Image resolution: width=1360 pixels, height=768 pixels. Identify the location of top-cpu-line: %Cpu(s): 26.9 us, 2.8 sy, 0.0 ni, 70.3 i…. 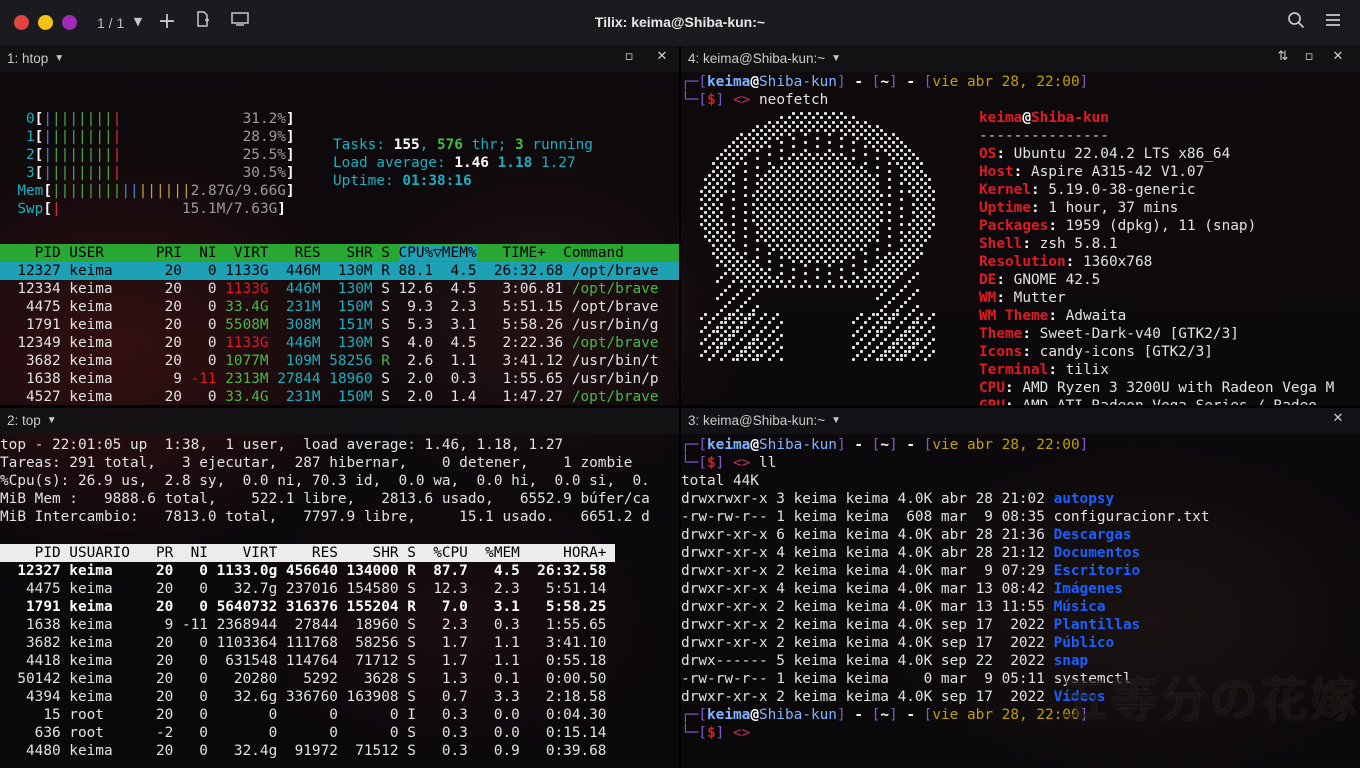
(325, 481).